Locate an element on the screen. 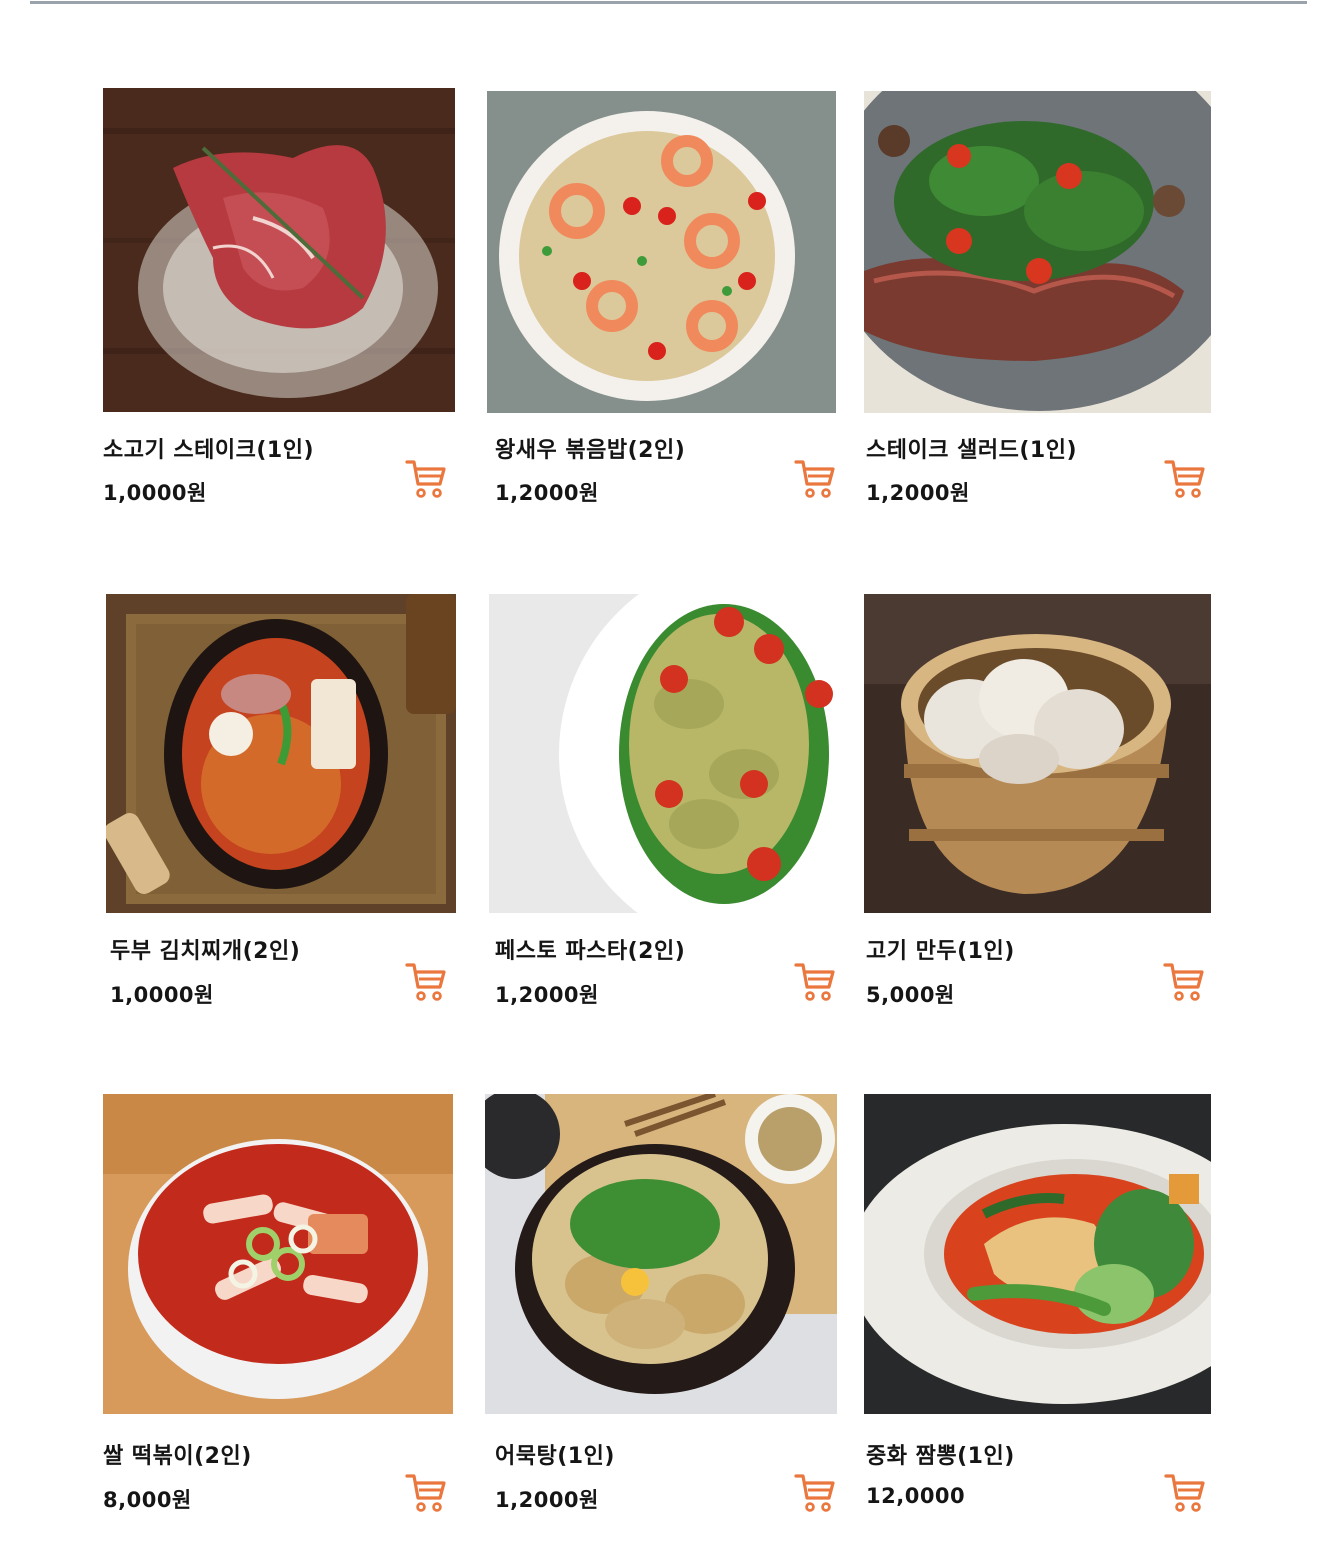  product-price: 12,0000 is located at coordinates (916, 1496).